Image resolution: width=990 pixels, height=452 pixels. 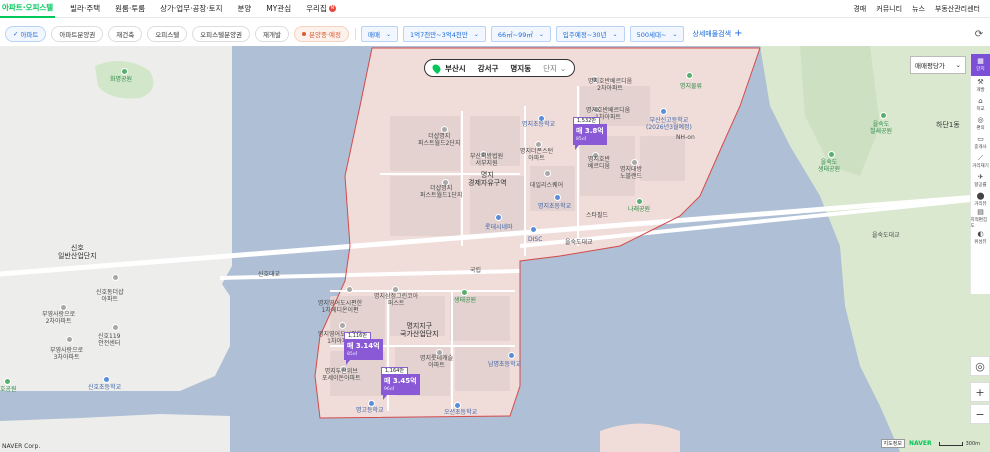 I want to click on location-dong: 명지동, so click(x=520, y=68).